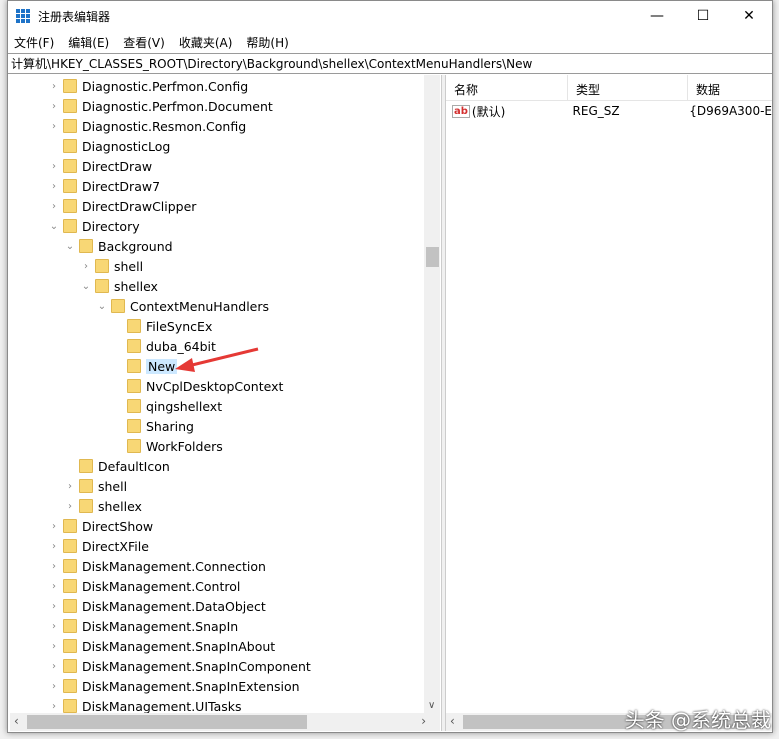 Image resolution: width=779 pixels, height=739 pixels. What do you see at coordinates (177, 106) in the screenshot?
I see `tree-item-label: Diagnostic.Perfmon.Document` at bounding box center [177, 106].